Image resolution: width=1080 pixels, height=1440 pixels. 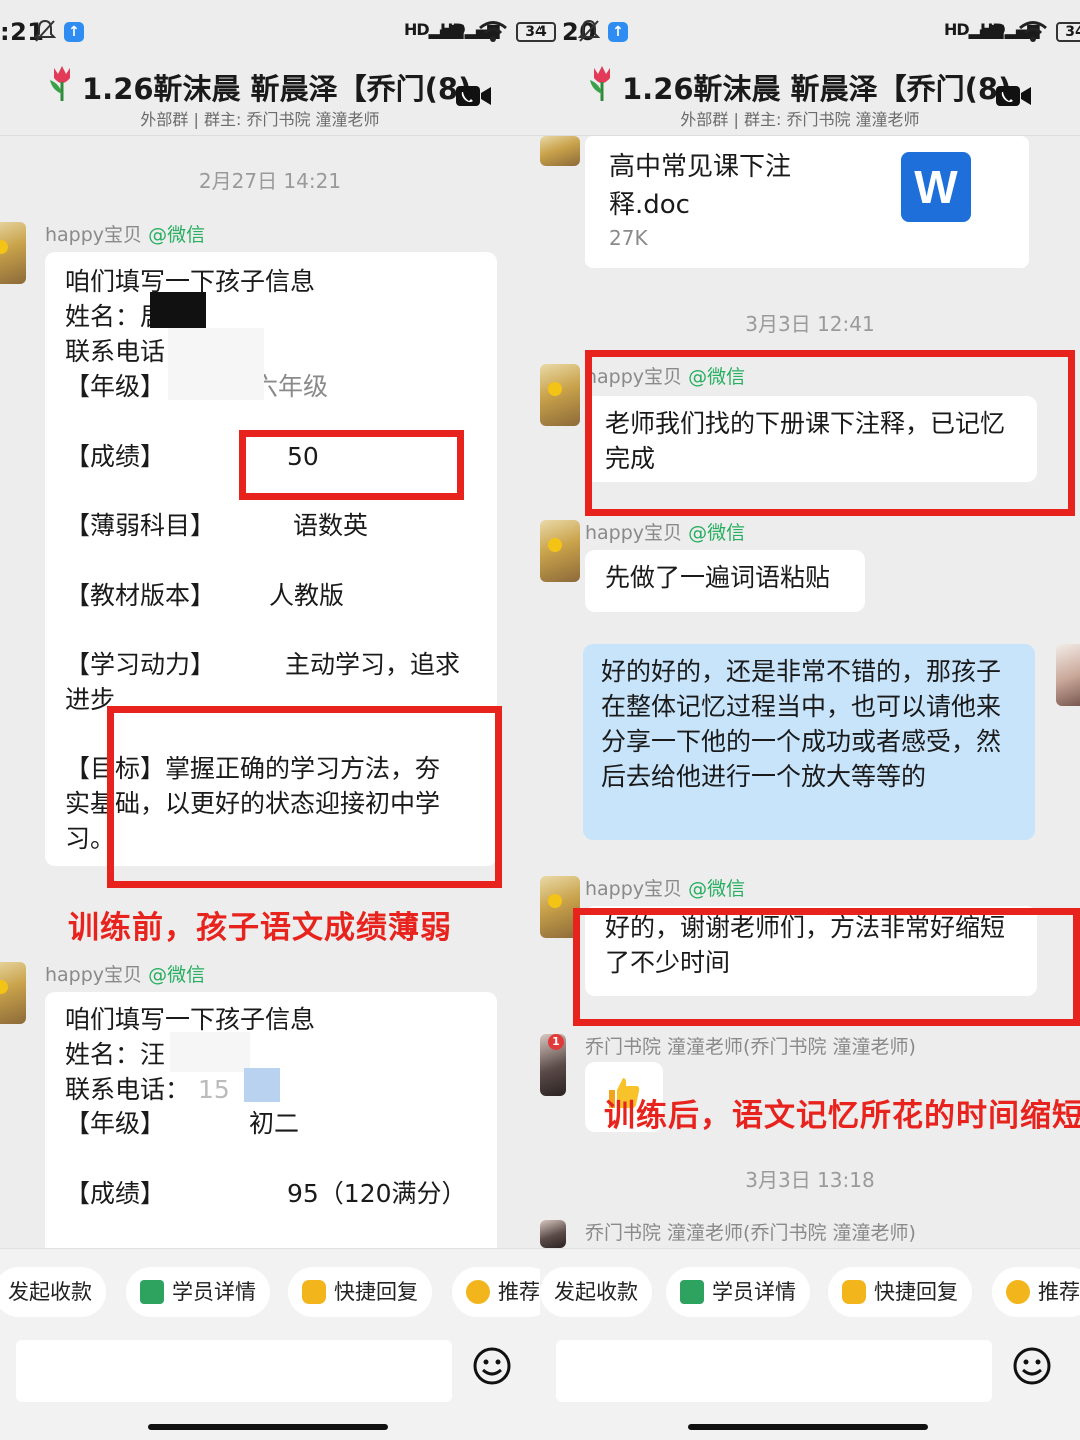 I want to click on before-training-caption: 训练前，孩子语文成绩薄弱, so click(x=260, y=928).